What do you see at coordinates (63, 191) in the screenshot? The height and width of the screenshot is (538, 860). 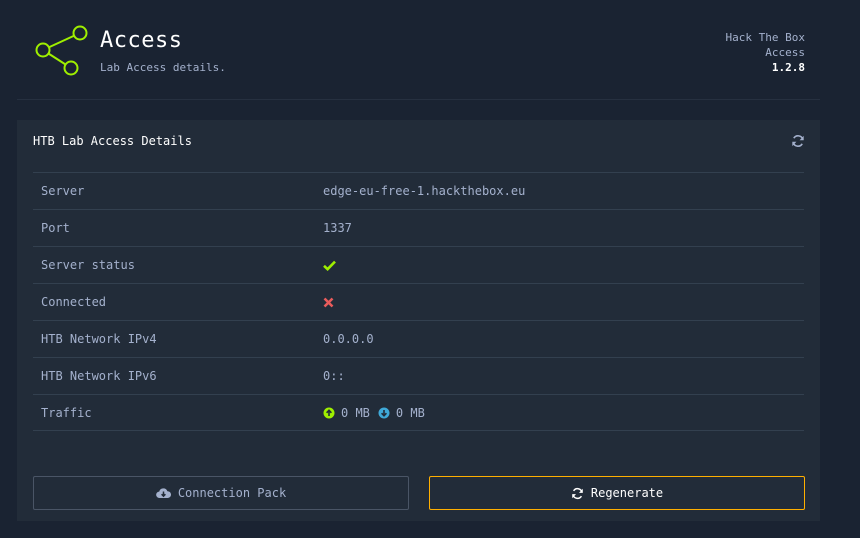 I see `row-label: Server` at bounding box center [63, 191].